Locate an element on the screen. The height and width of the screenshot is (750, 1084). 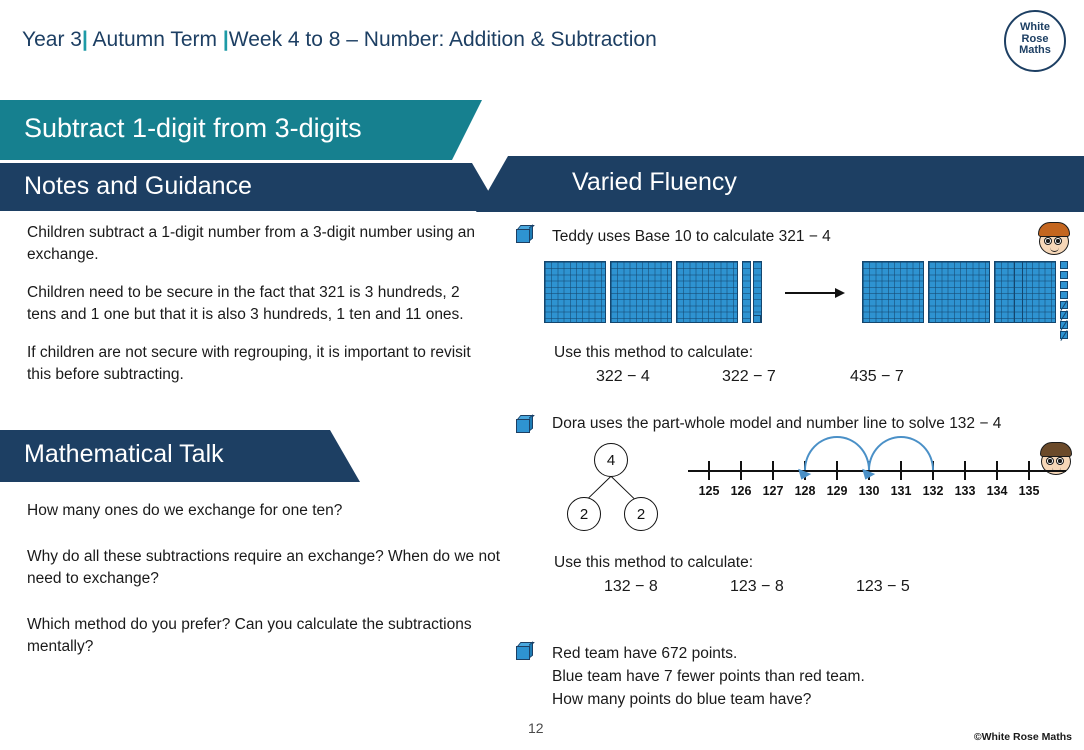
question-2-use-method: Use this method to calculate: is located at coordinates (654, 562).